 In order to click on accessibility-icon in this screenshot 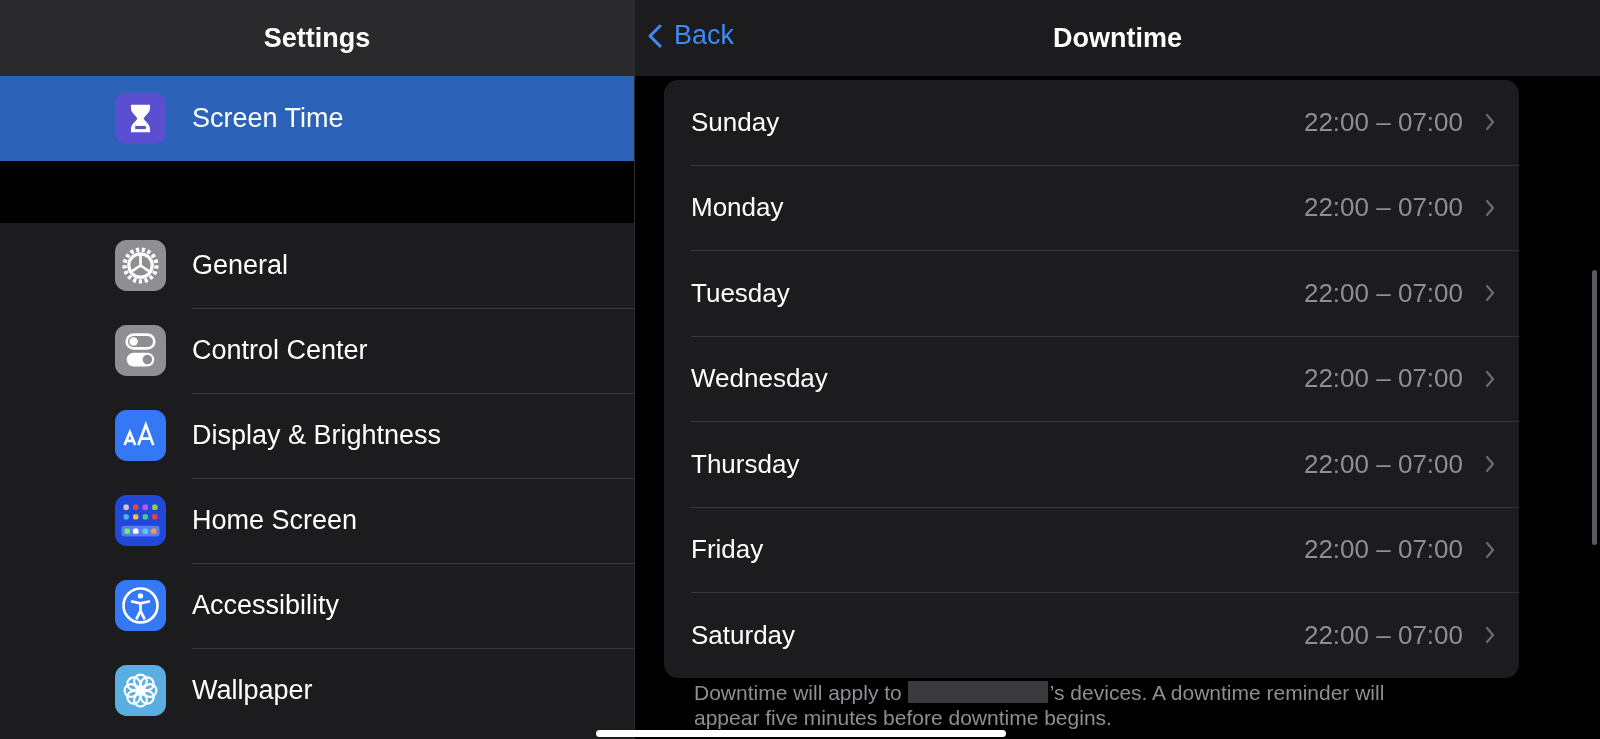, I will do `click(140, 605)`.